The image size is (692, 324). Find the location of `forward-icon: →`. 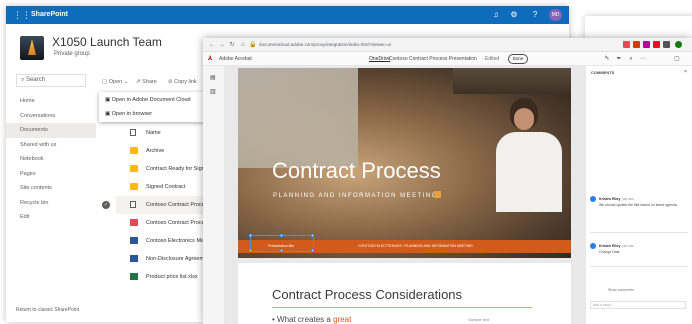

forward-icon: → is located at coordinates (222, 45).